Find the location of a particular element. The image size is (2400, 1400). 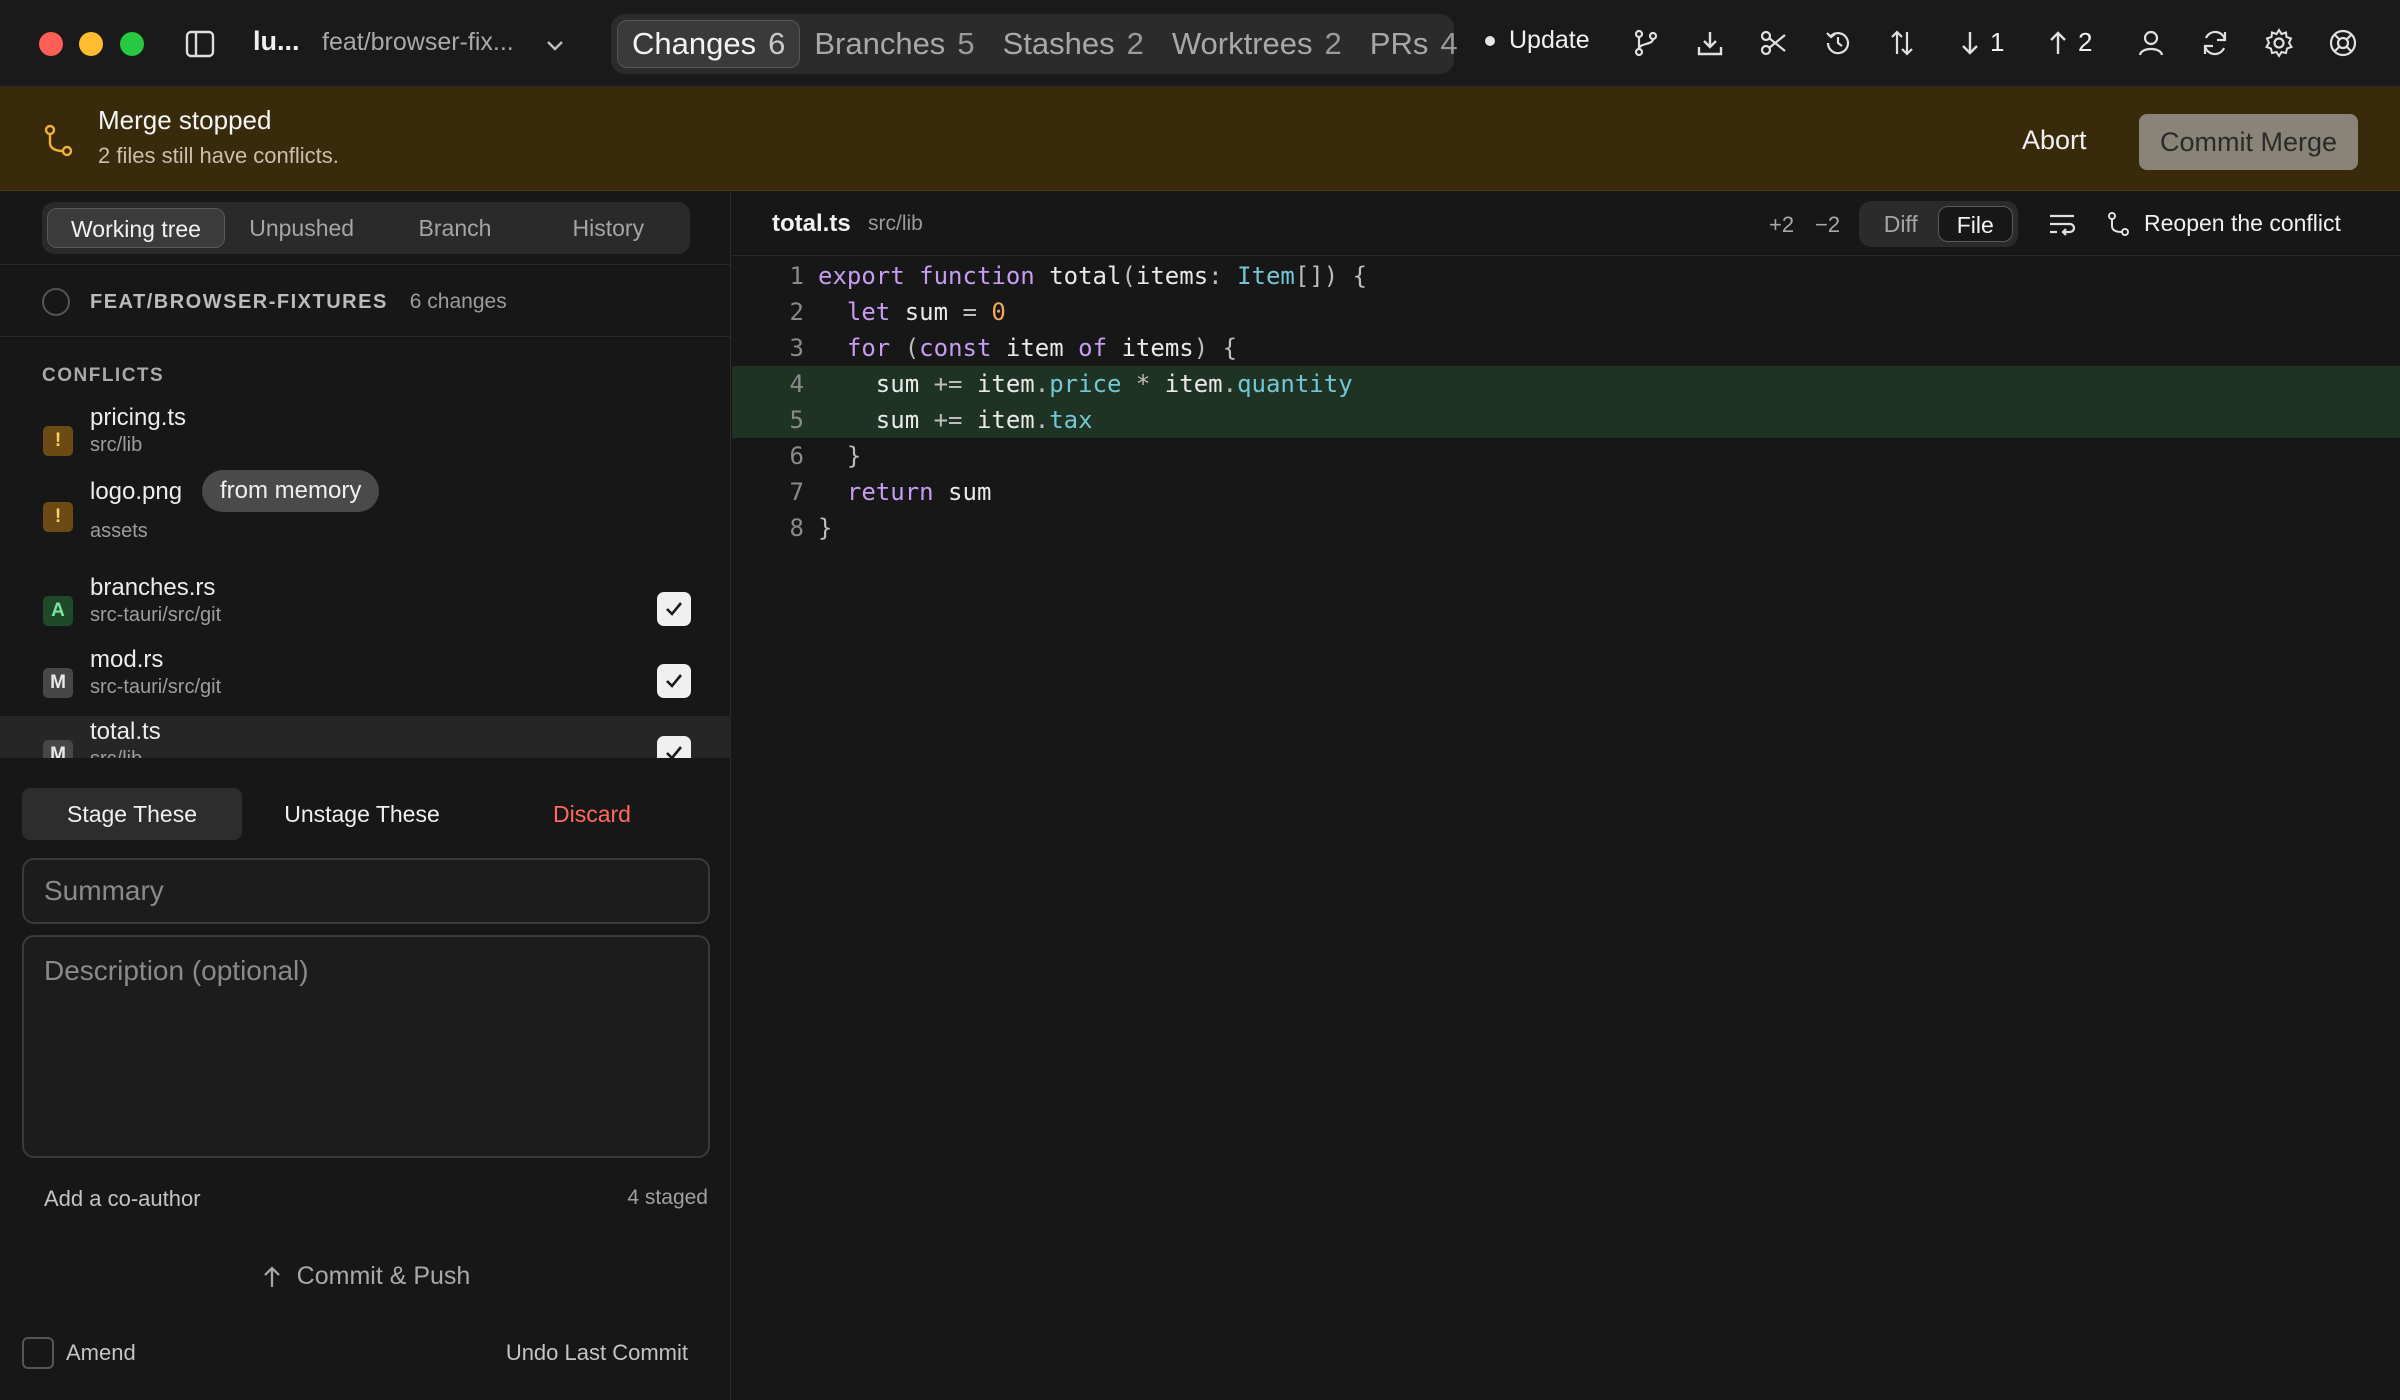

commit-merge-button: Commit Merge is located at coordinates (2248, 142).